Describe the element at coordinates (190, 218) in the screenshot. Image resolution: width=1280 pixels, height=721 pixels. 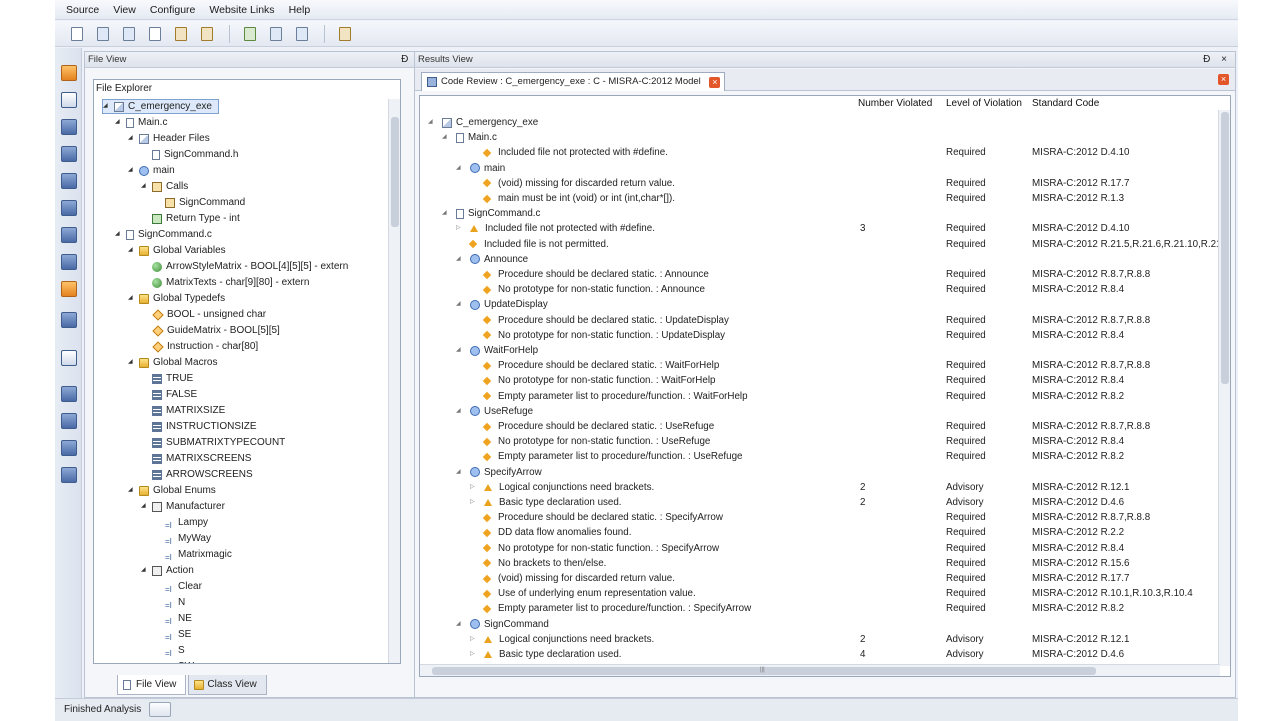
I see `tree-node: Return Type - int` at that location.